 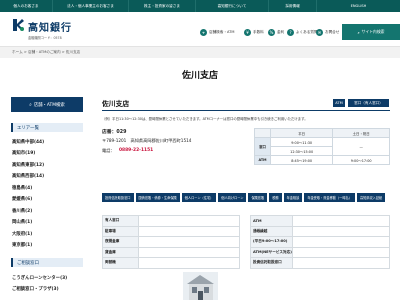 What do you see at coordinates (290, 32) in the screenshot?
I see `question-icon: ?` at bounding box center [290, 32].